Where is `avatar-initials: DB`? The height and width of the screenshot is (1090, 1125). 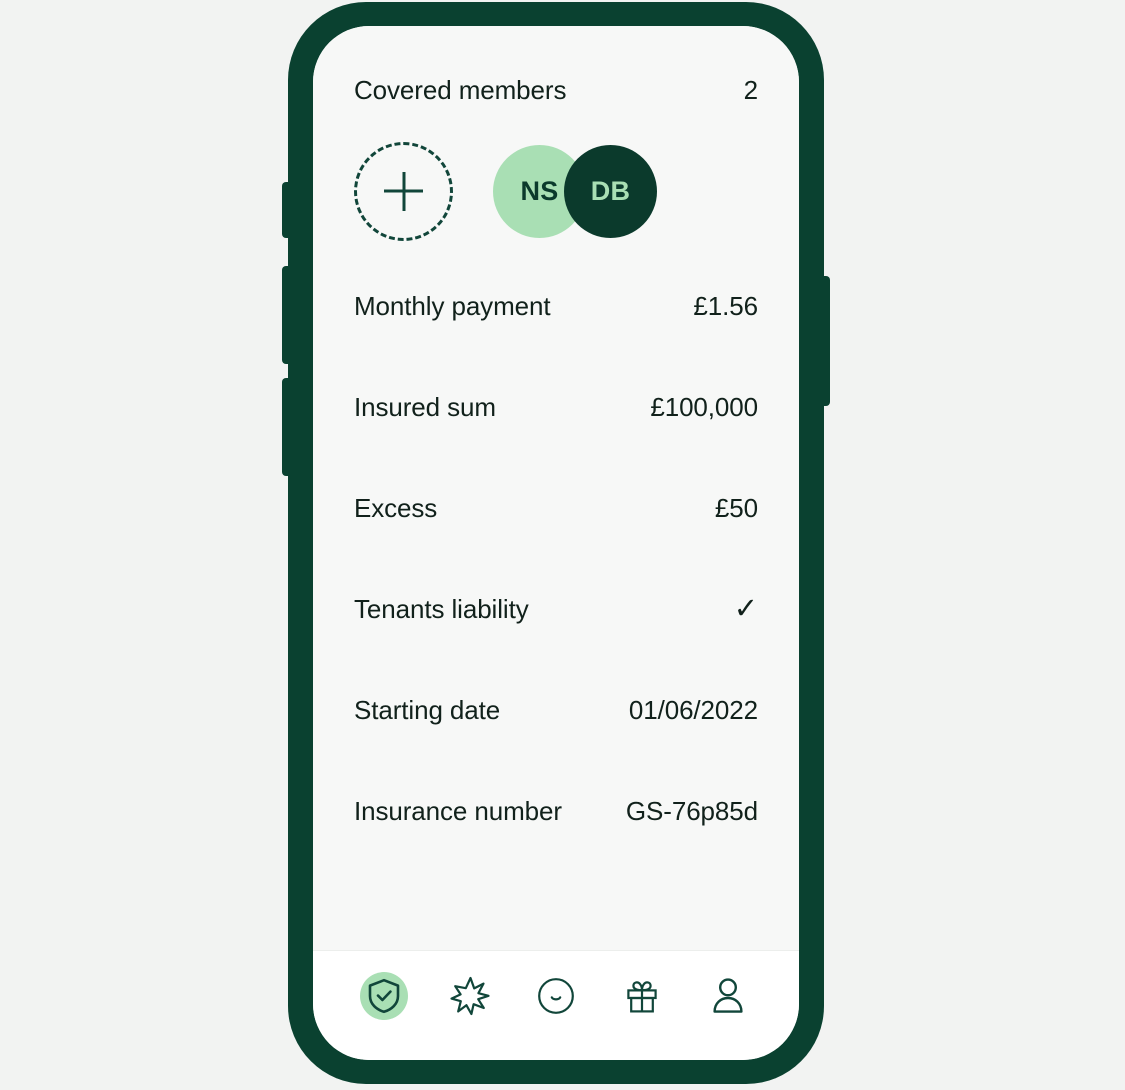 avatar-initials: DB is located at coordinates (610, 190).